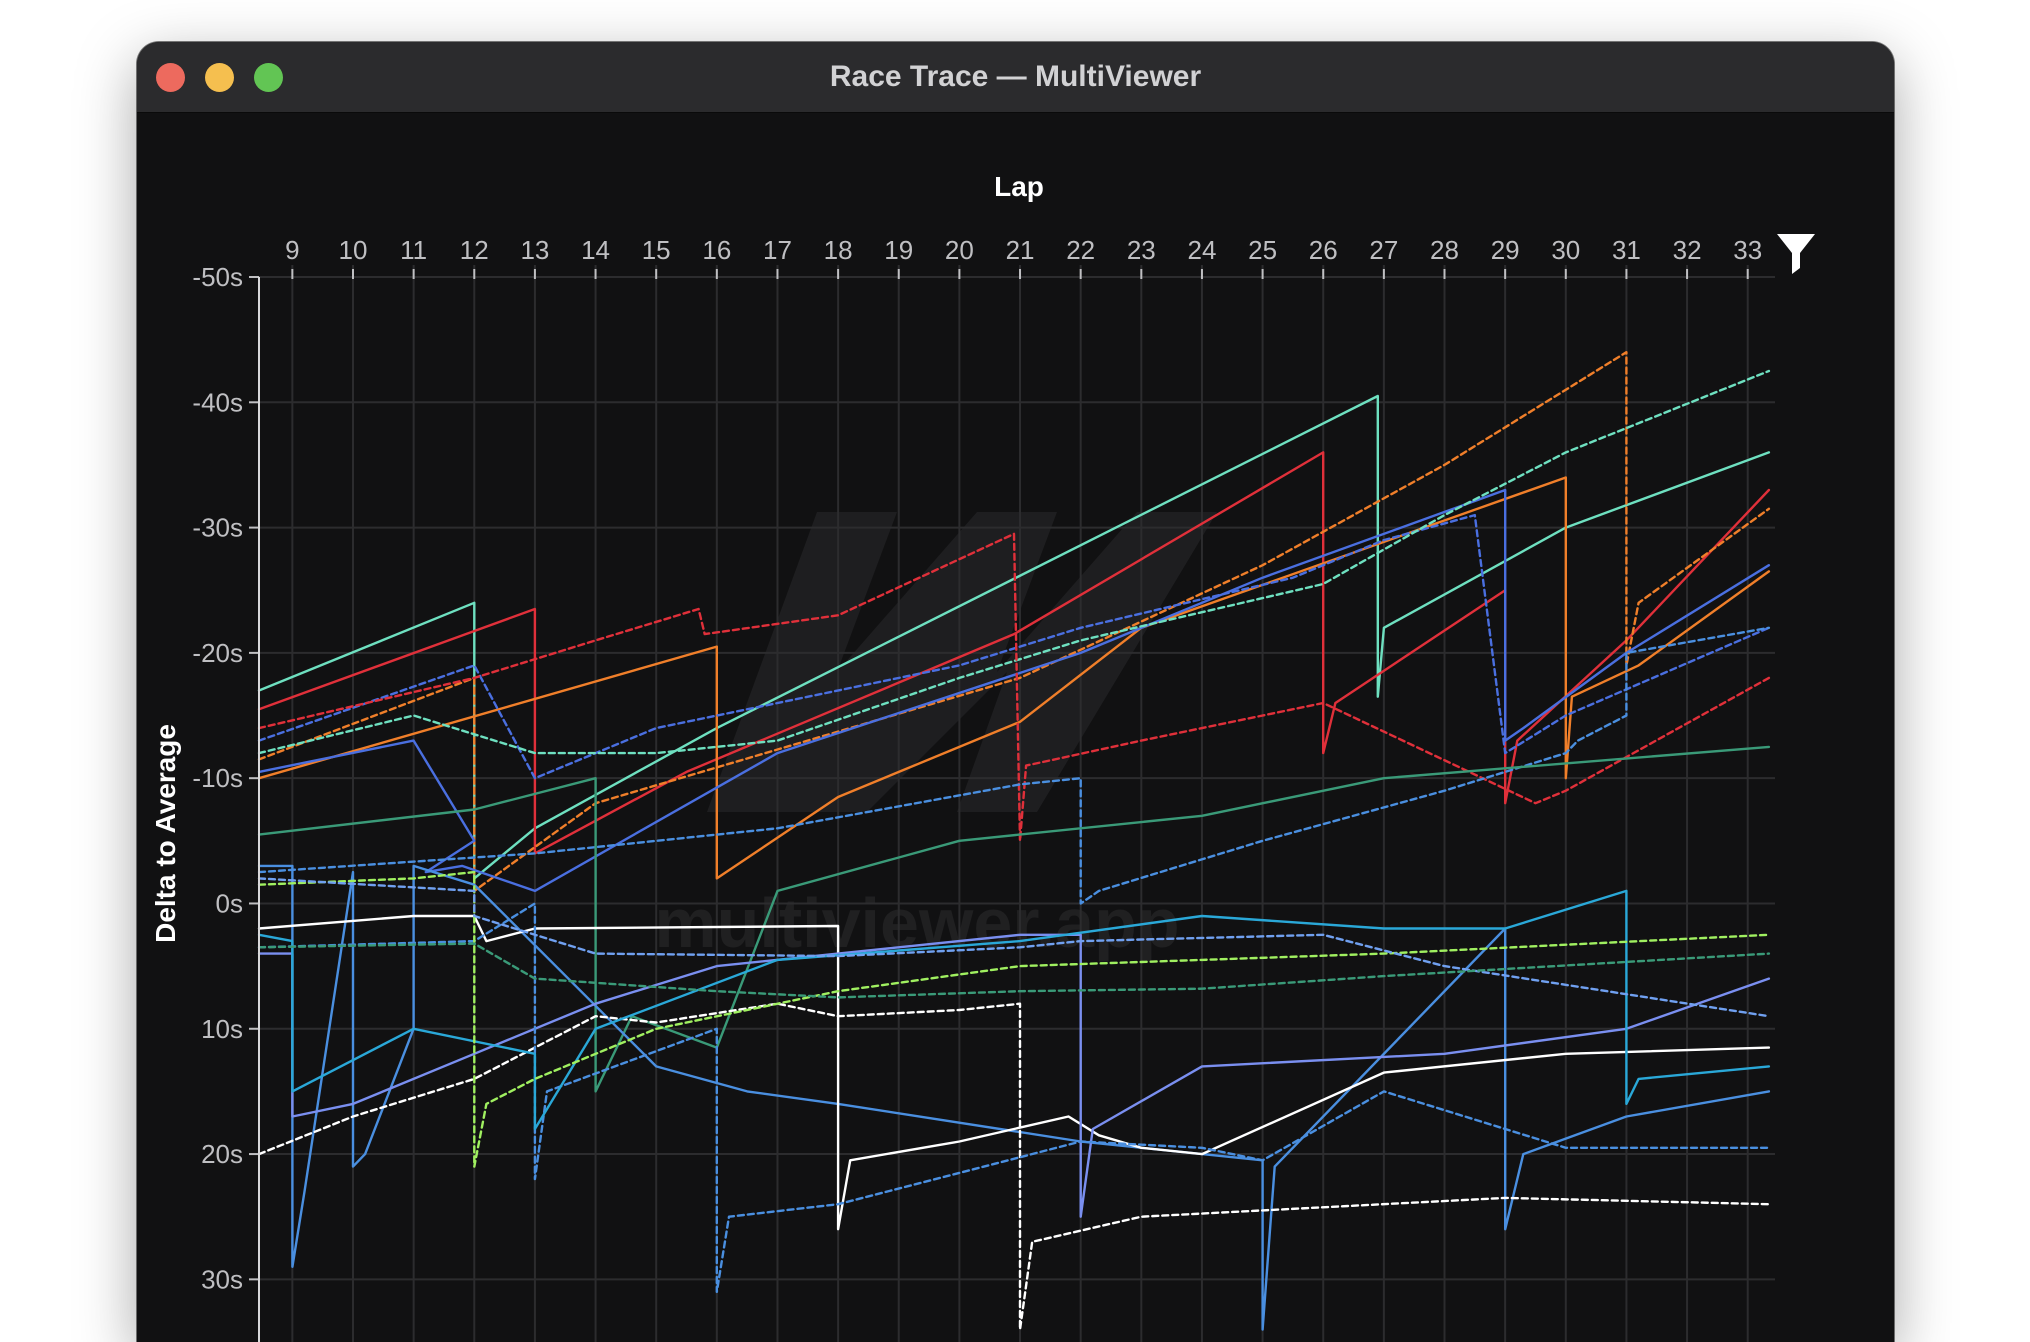 Image resolution: width=2030 pixels, height=1342 pixels. I want to click on x-tick-label: 27, so click(1383, 250).